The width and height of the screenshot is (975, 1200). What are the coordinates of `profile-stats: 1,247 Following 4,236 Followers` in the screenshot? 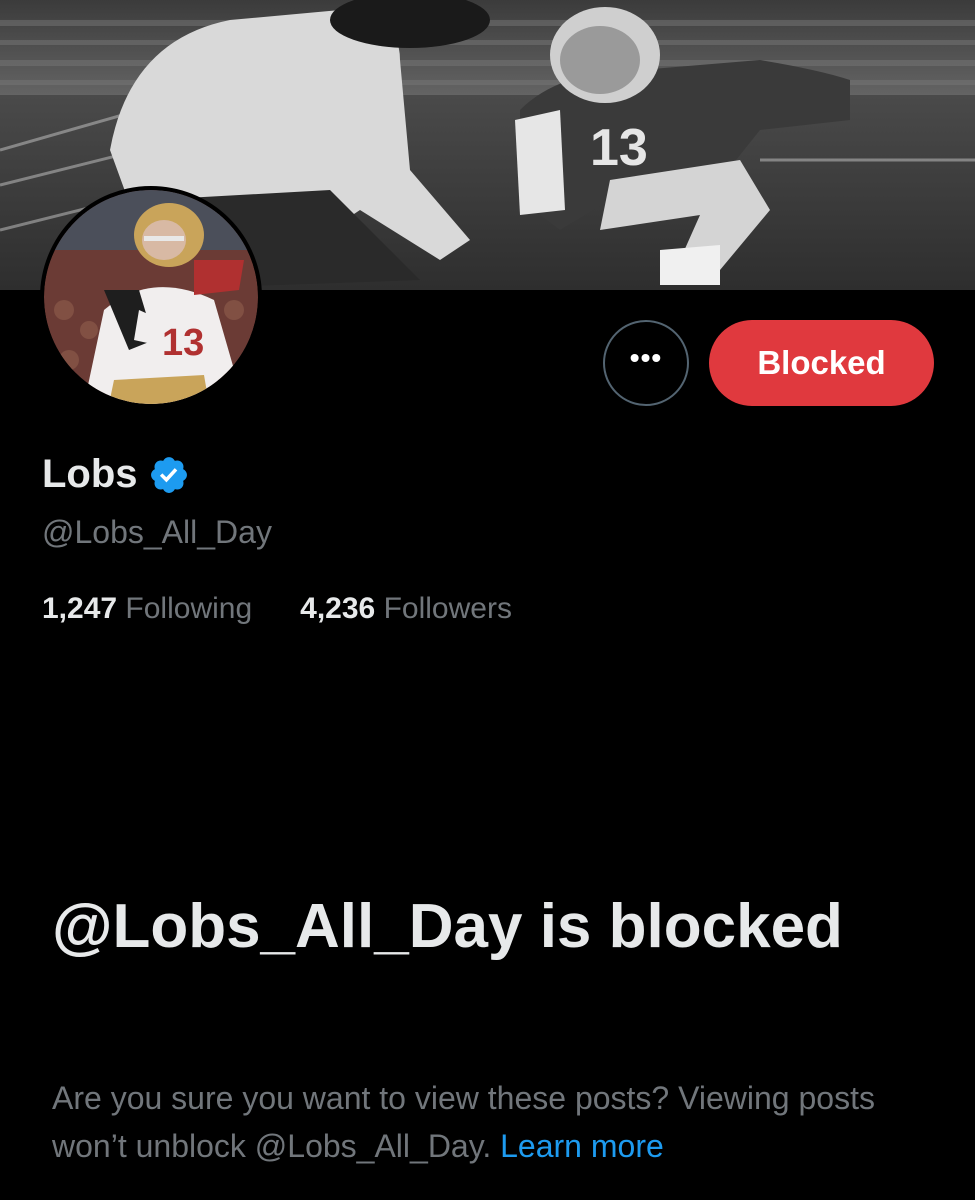 It's located at (301, 609).